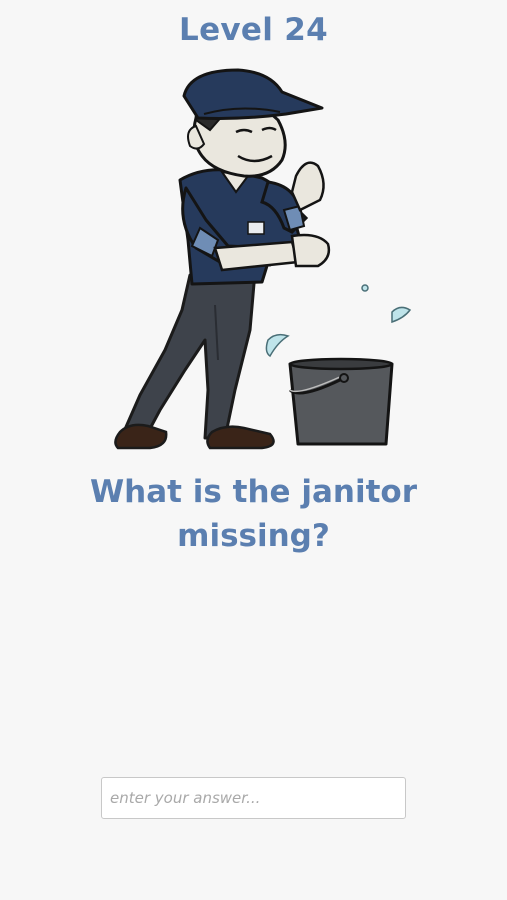 This screenshot has width=507, height=900. I want to click on bucket, so click(341, 401).